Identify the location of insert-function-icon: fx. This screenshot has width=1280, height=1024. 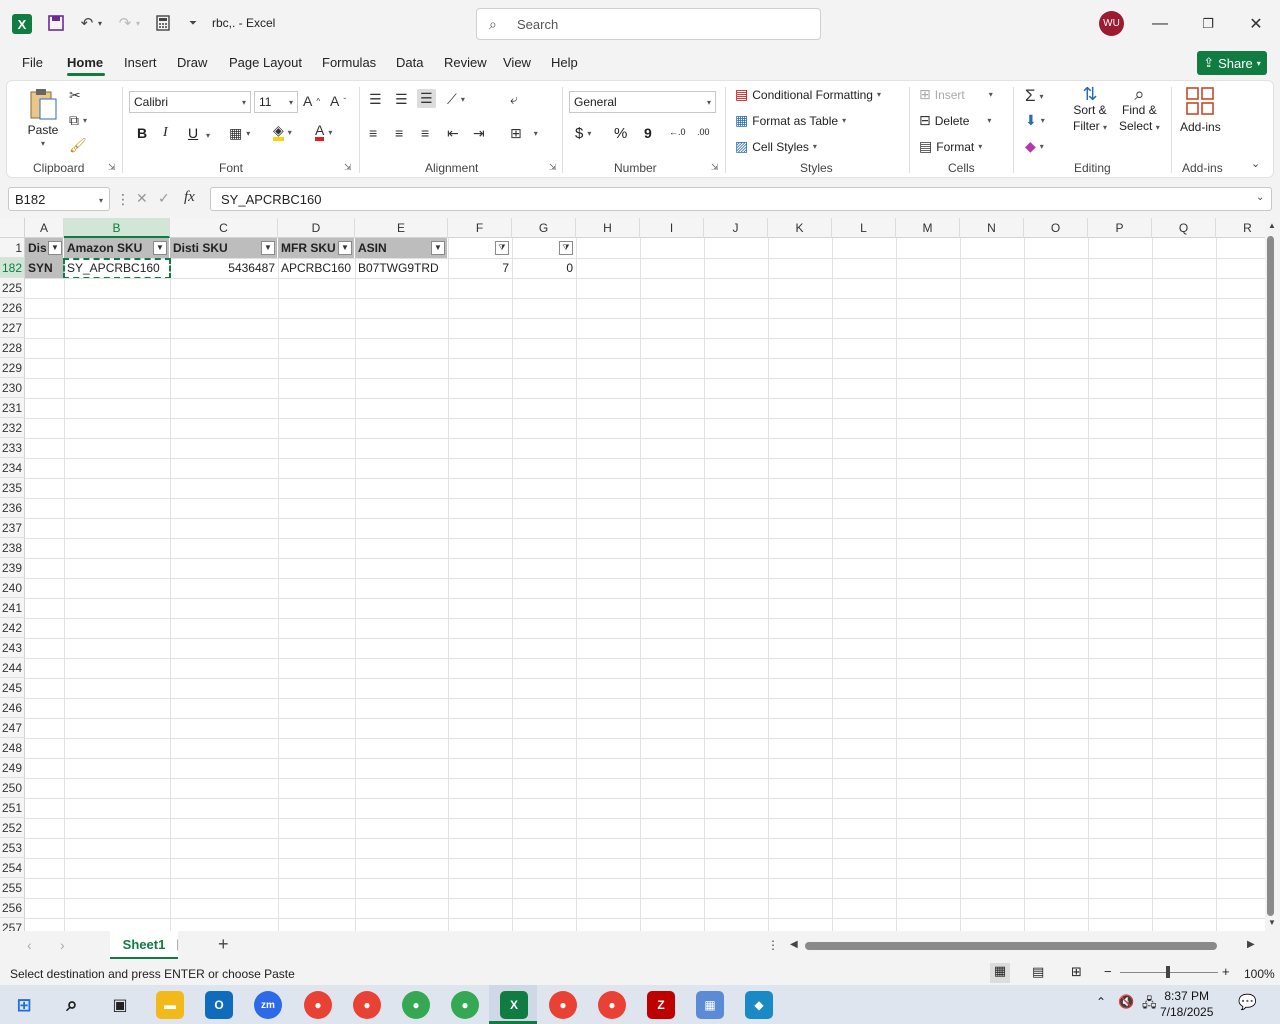
(189, 197).